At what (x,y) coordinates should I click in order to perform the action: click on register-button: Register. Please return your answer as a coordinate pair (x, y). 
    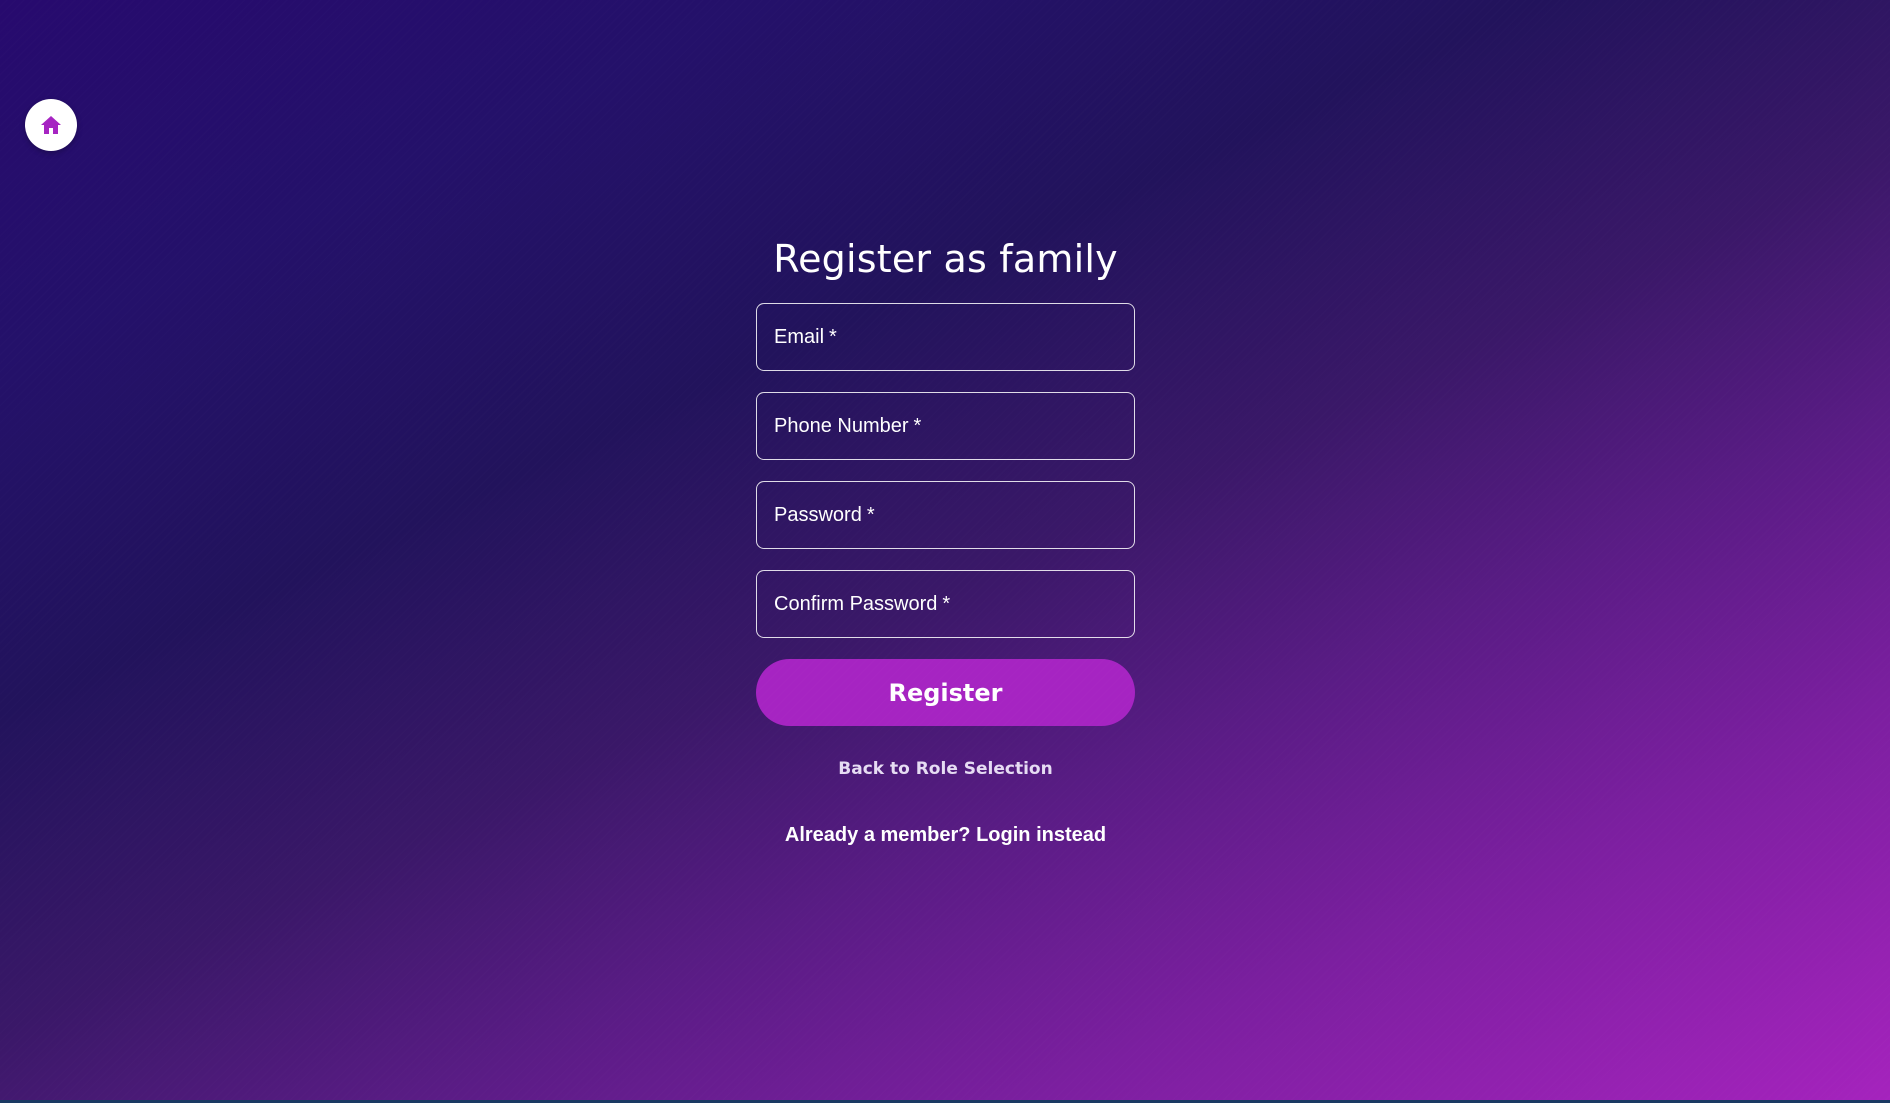
    Looking at the image, I should click on (945, 692).